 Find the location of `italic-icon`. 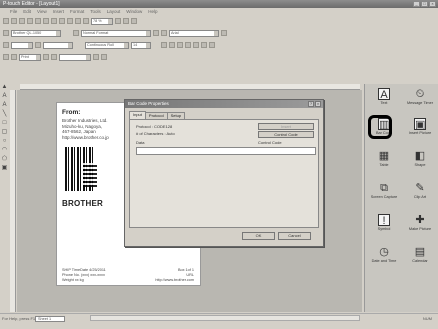

italic-icon is located at coordinates (172, 45).